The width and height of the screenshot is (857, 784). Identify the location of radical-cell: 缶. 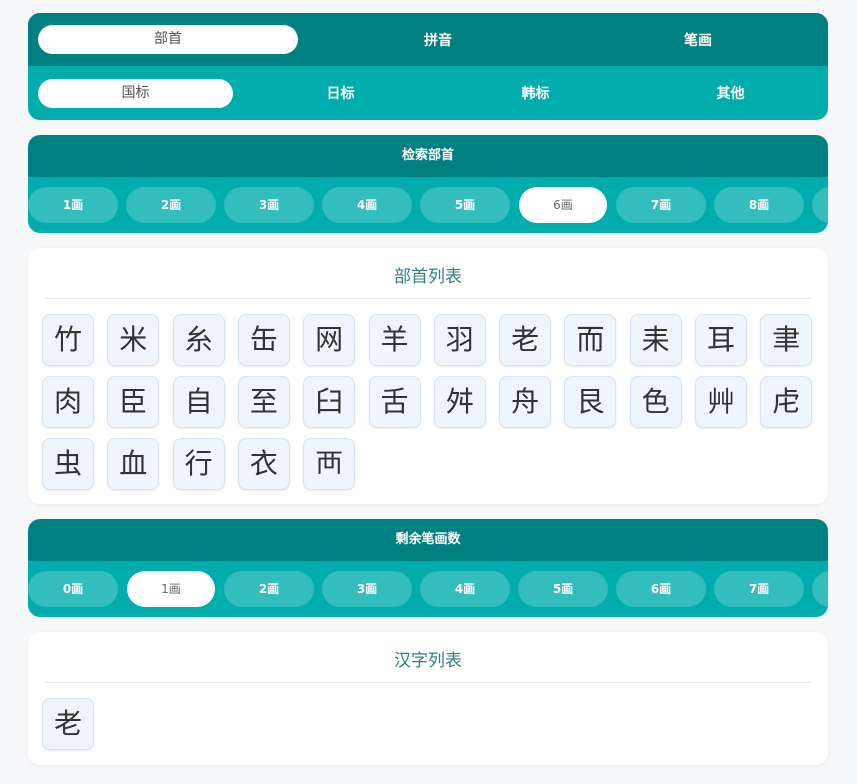
(263, 340).